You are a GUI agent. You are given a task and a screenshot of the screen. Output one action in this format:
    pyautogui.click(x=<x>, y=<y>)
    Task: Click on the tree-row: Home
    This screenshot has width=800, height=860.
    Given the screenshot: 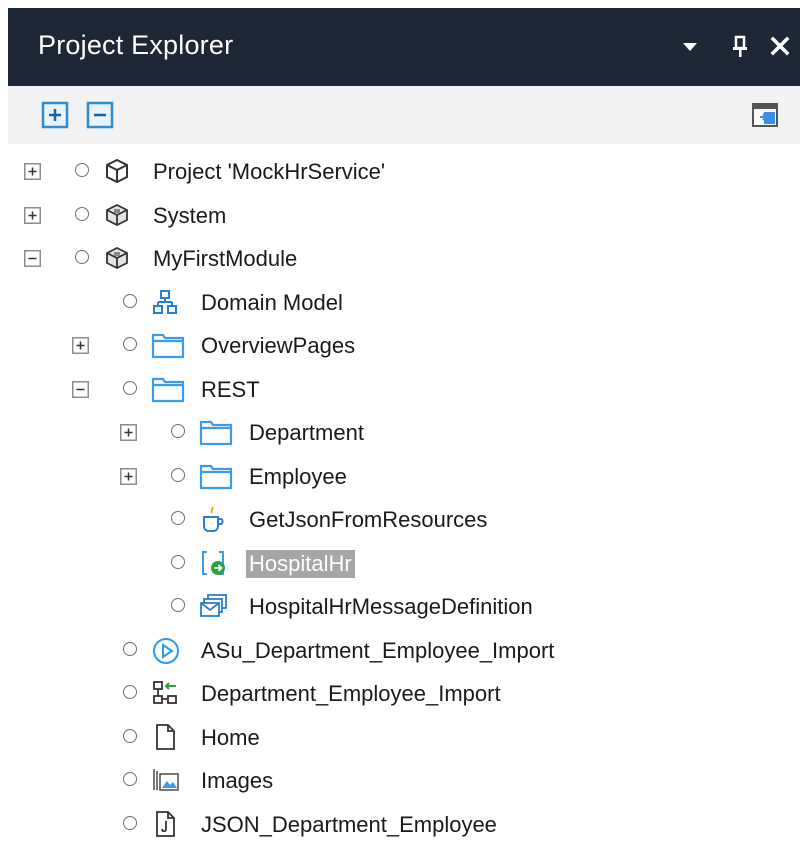 What is the action you would take?
    pyautogui.click(x=400, y=737)
    